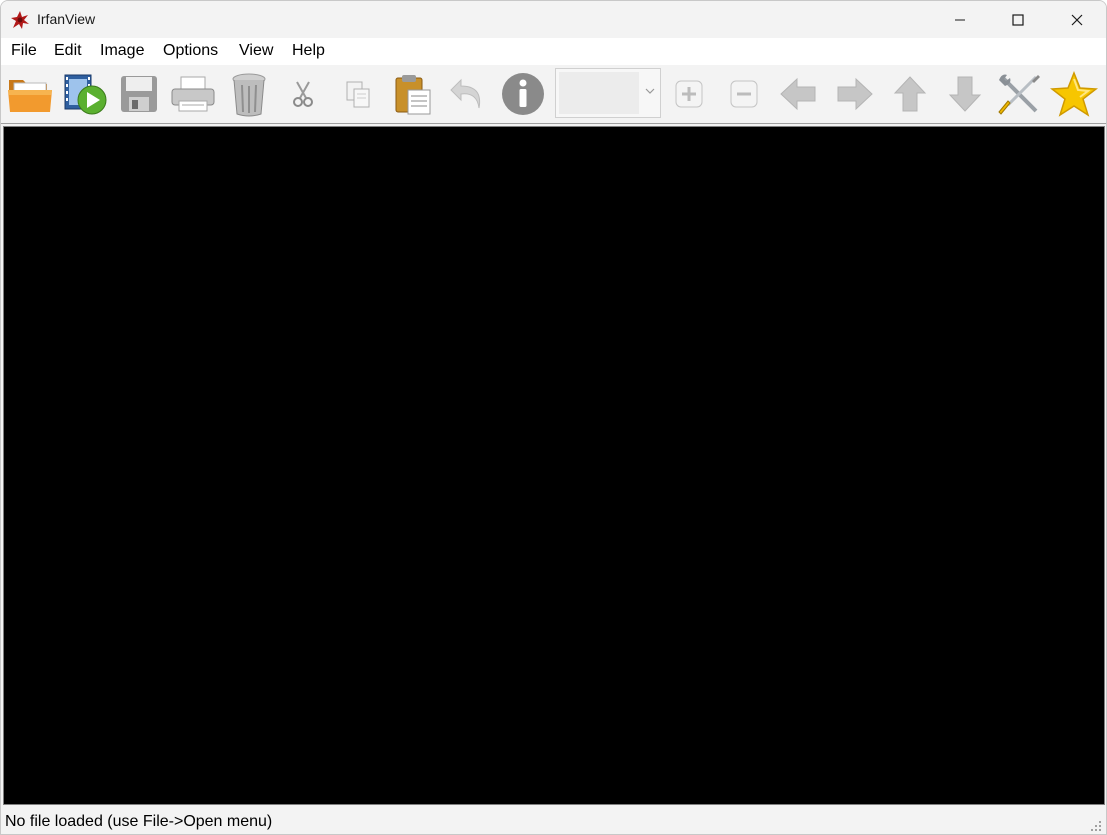  I want to click on maximize-button, so click(1018, 19).